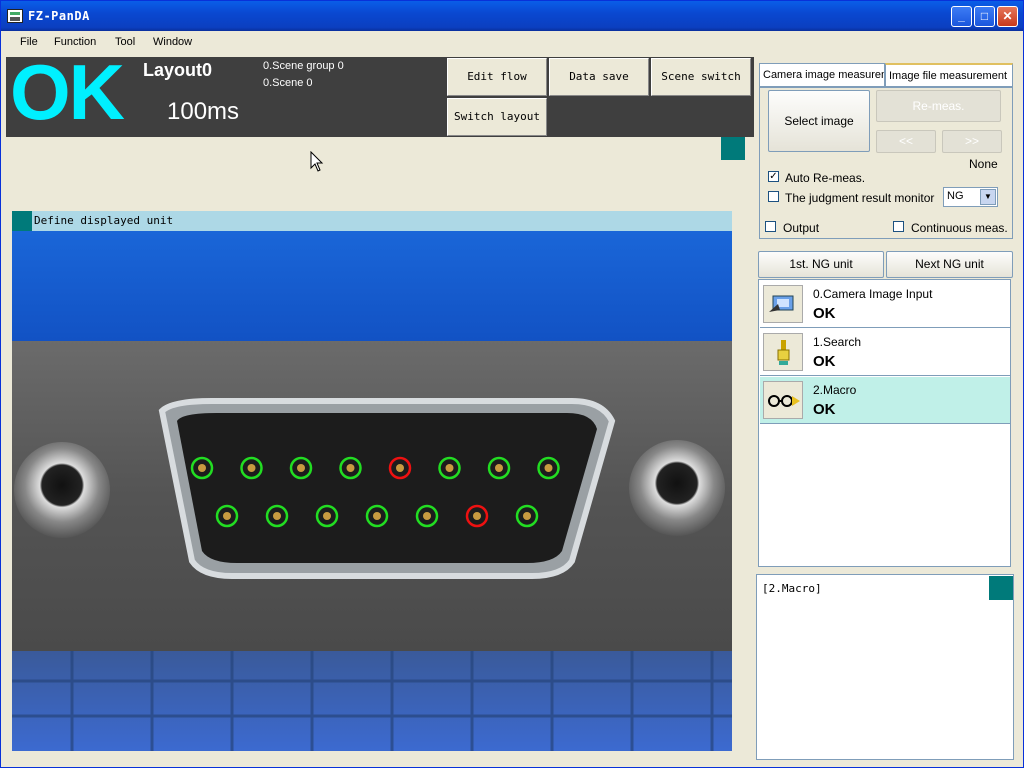 This screenshot has height=768, width=1024. Describe the element at coordinates (172, 42) in the screenshot. I see `menu-window: Window` at that location.